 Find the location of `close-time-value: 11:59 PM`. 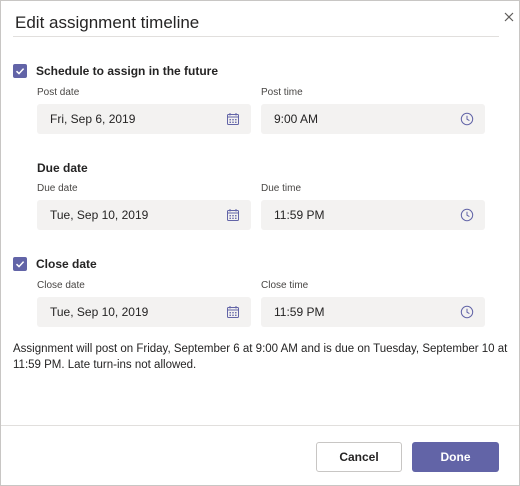

close-time-value: 11:59 PM is located at coordinates (299, 312).